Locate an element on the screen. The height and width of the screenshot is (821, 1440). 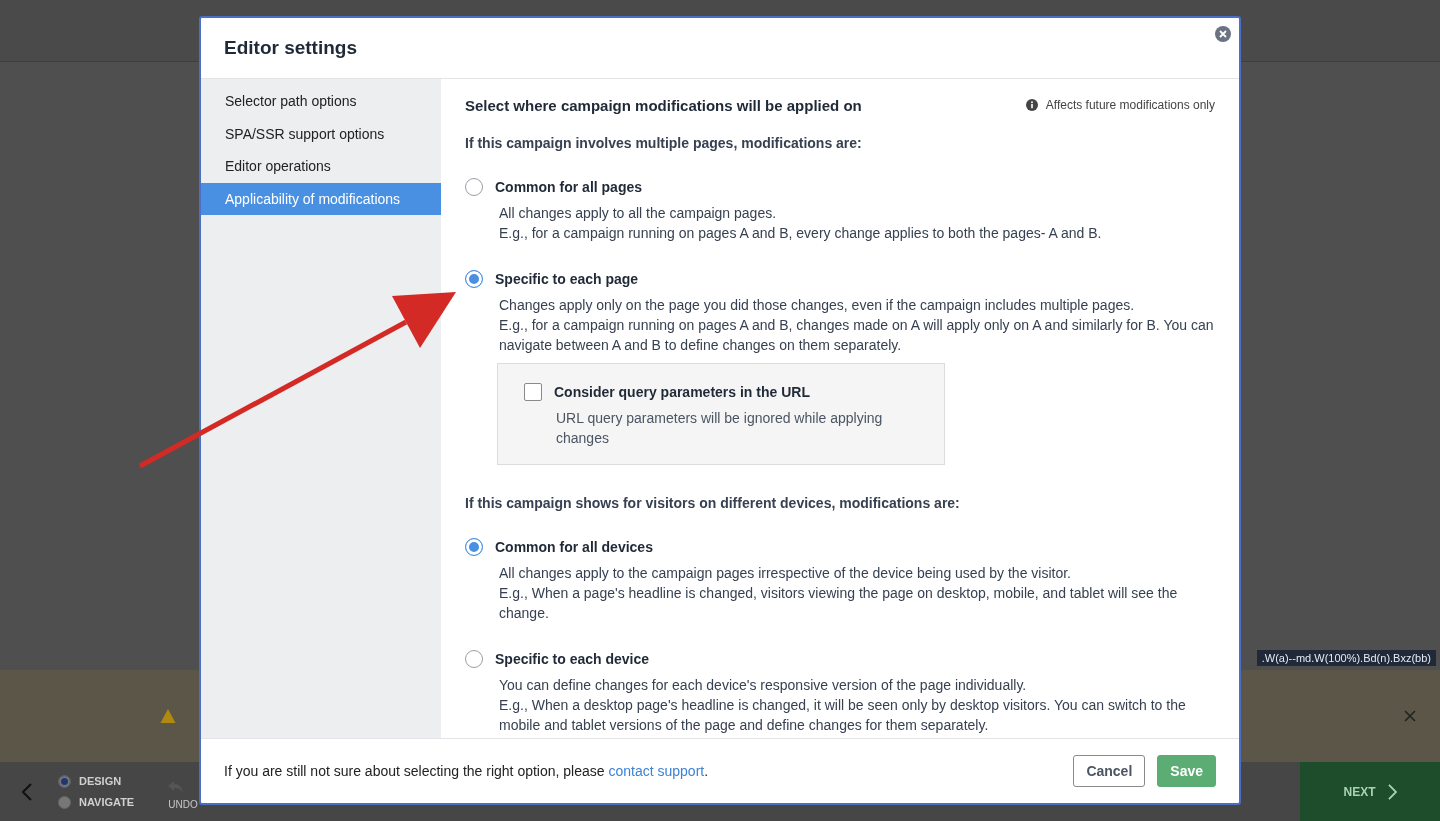
sidebar-item: SPA/SSR support options is located at coordinates (321, 133).